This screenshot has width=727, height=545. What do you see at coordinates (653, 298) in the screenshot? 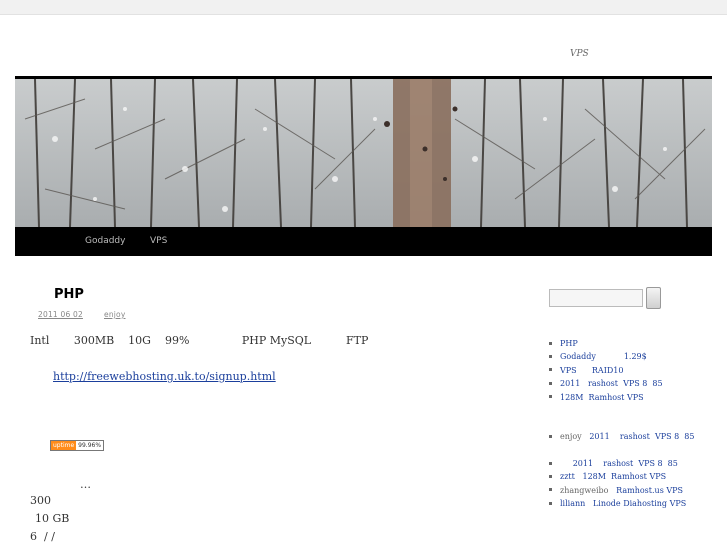
I see `search-button` at bounding box center [653, 298].